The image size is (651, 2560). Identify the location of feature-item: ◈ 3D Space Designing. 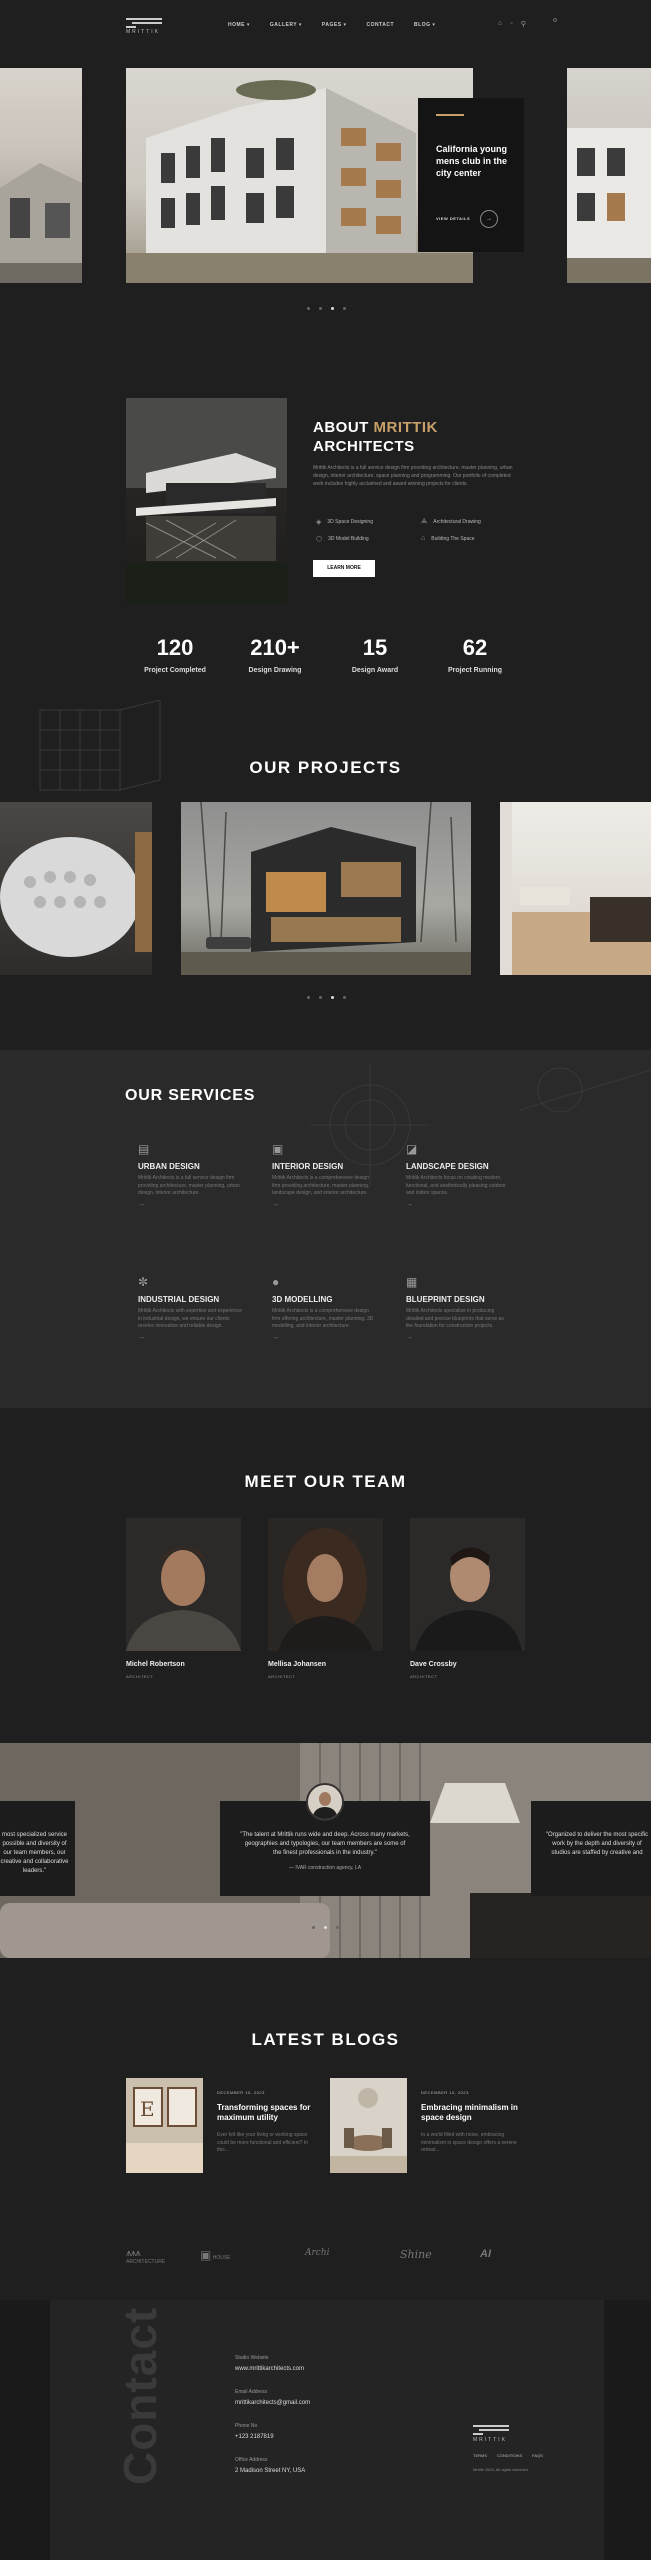
(344, 522).